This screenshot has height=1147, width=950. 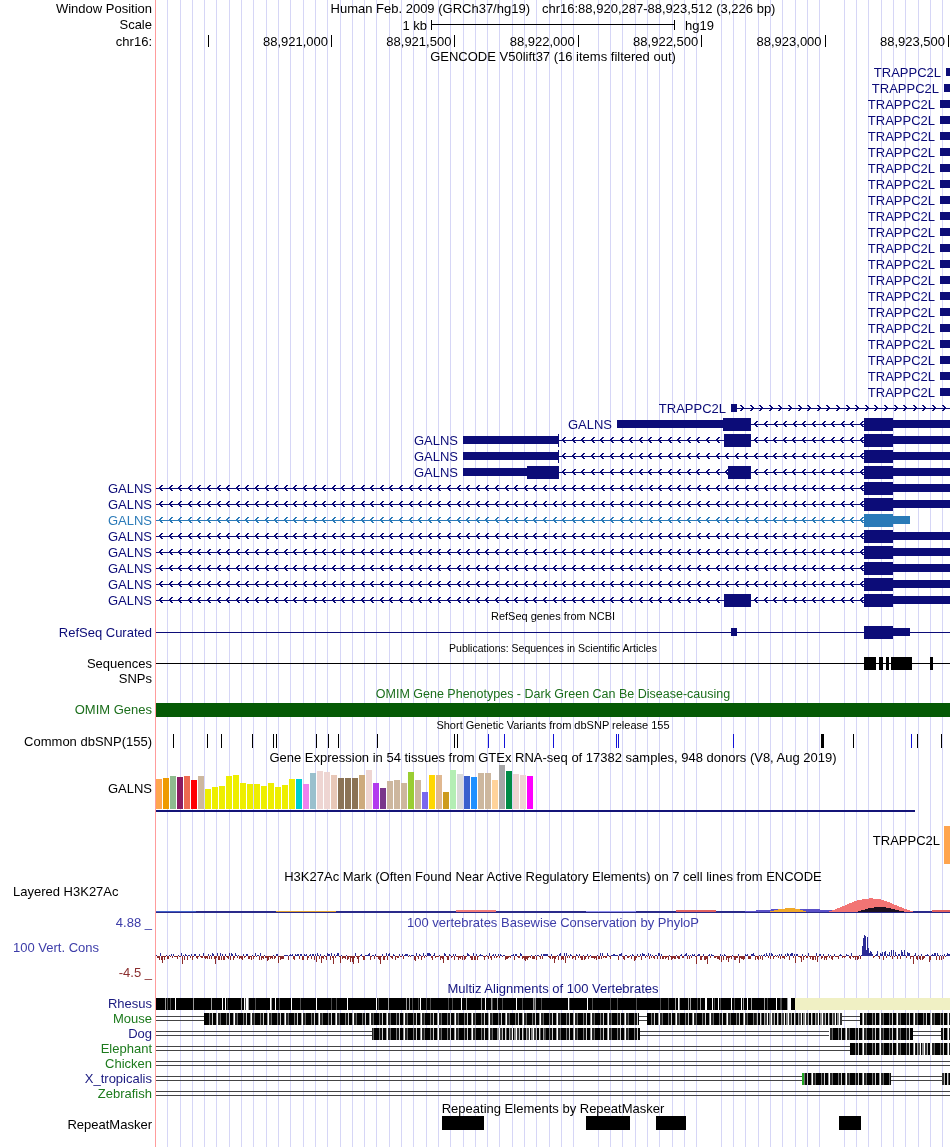 I want to click on track-label: SNPs, so click(x=135, y=678).